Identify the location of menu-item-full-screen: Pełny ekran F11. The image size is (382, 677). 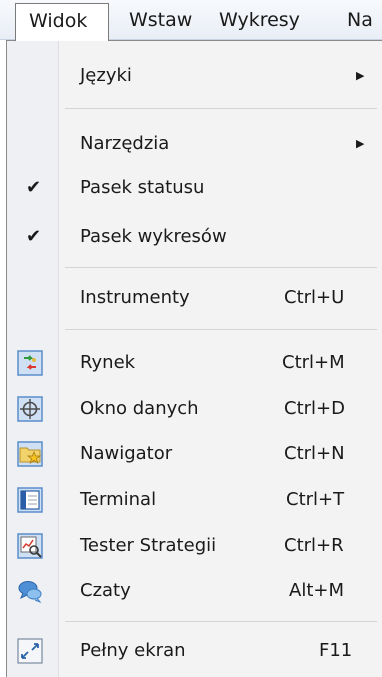
(192, 651).